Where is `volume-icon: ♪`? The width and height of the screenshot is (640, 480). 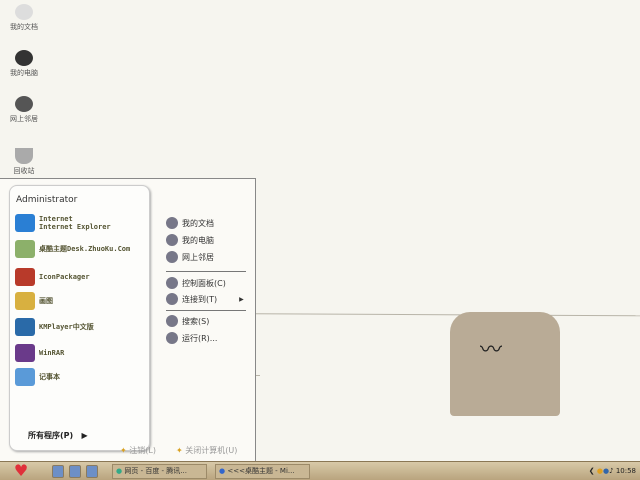 volume-icon: ♪ is located at coordinates (611, 471).